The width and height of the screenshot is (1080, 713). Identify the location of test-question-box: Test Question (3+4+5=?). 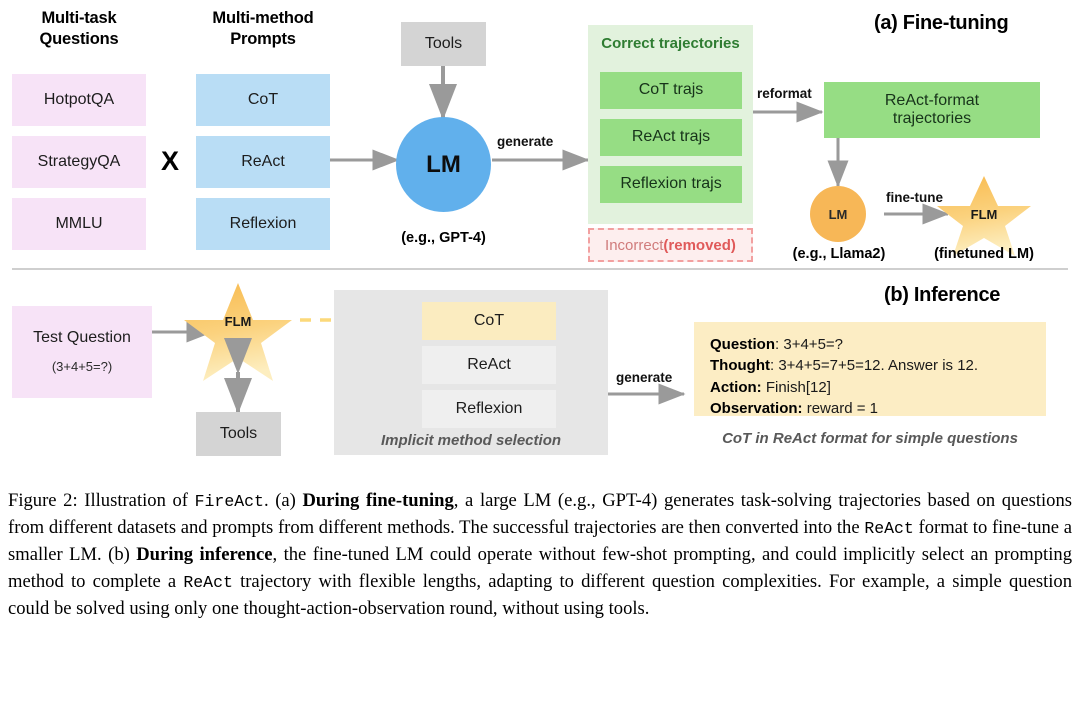
(82, 352).